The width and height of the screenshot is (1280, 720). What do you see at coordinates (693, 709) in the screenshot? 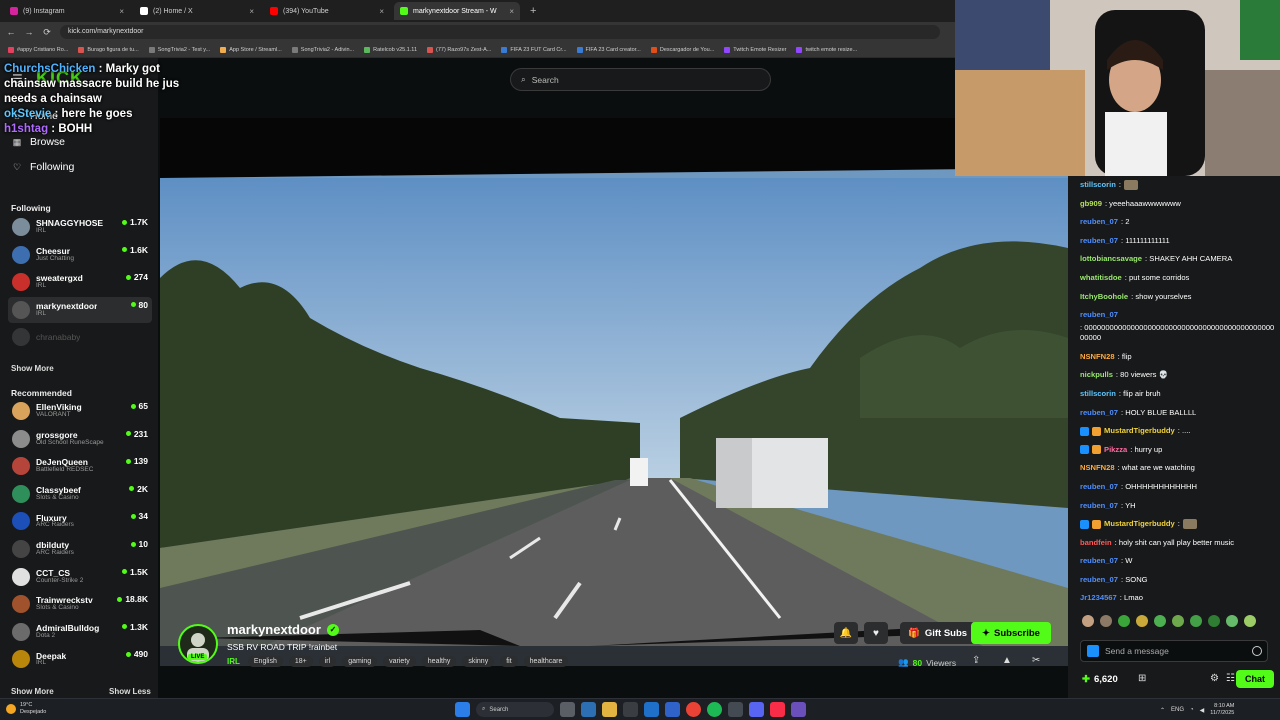
I see `chrome-icon` at bounding box center [693, 709].